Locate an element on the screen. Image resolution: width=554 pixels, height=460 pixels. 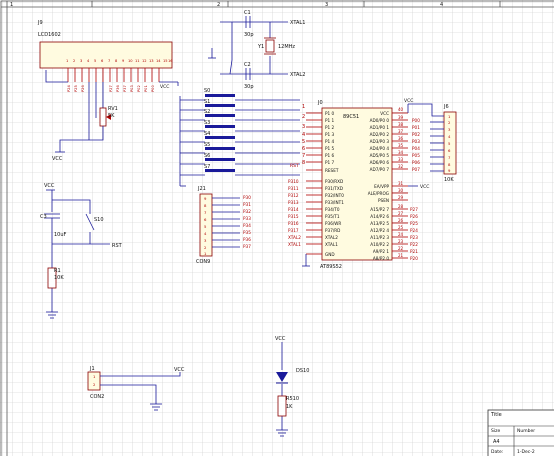
pot-body is located at coordinates (103, 117).